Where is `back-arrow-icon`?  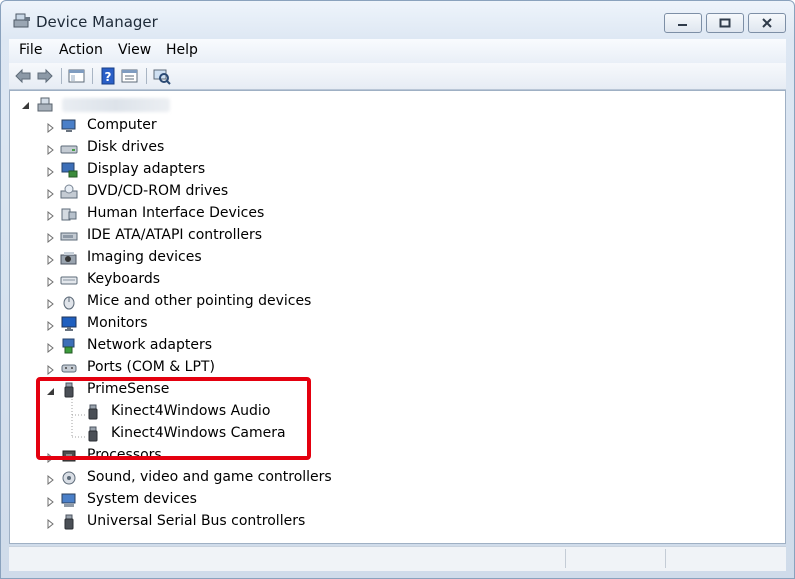
back-arrow-icon is located at coordinates (23, 76).